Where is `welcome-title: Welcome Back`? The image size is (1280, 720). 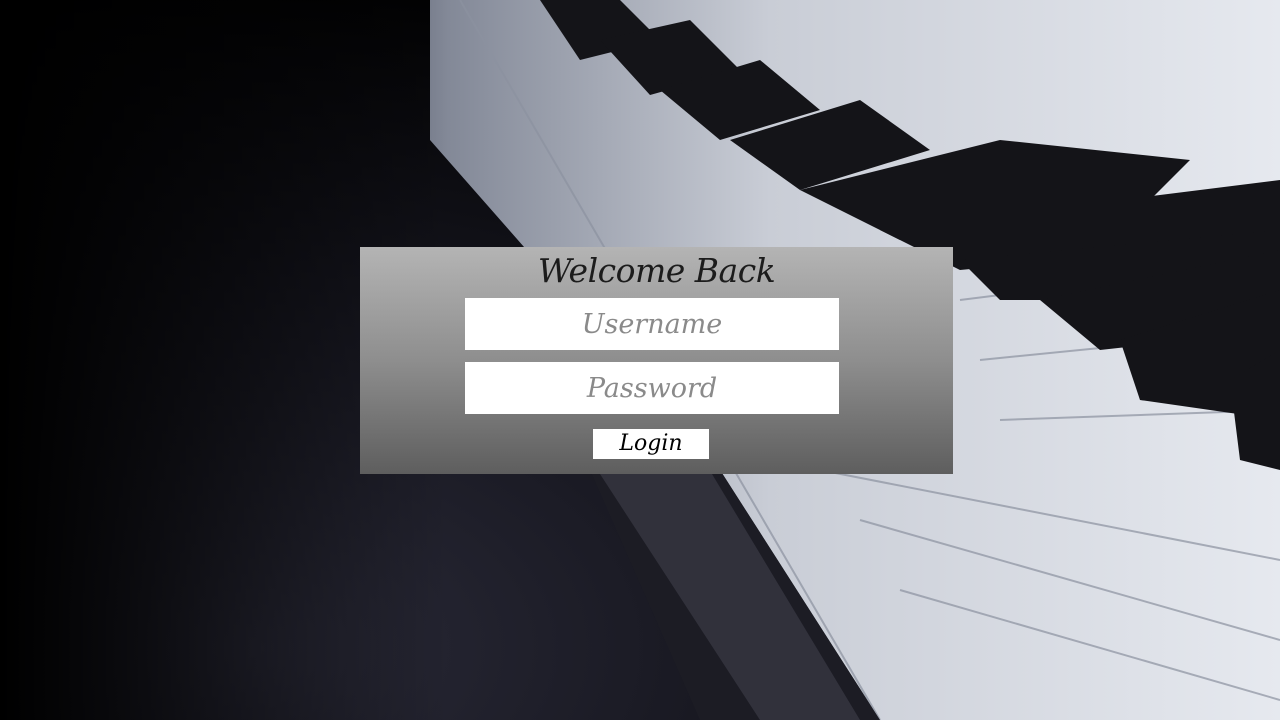 welcome-title: Welcome Back is located at coordinates (656, 270).